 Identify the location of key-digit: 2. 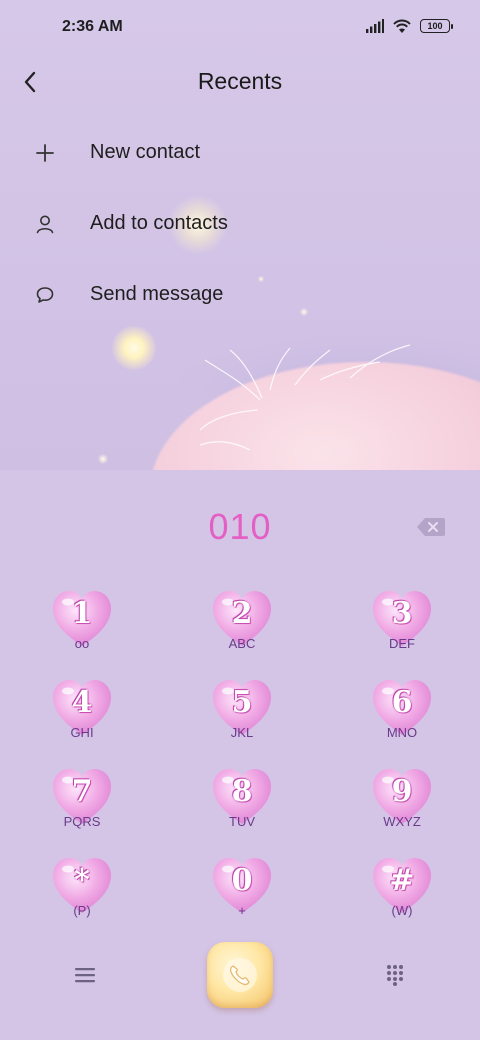
(242, 613).